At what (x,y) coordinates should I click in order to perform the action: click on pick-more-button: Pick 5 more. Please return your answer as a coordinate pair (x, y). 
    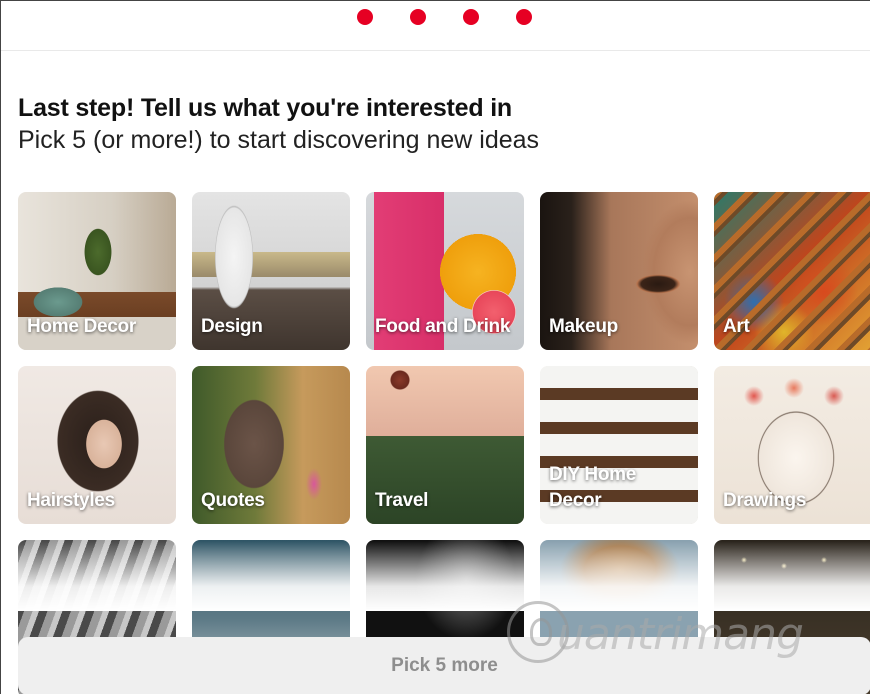
    Looking at the image, I should click on (444, 665).